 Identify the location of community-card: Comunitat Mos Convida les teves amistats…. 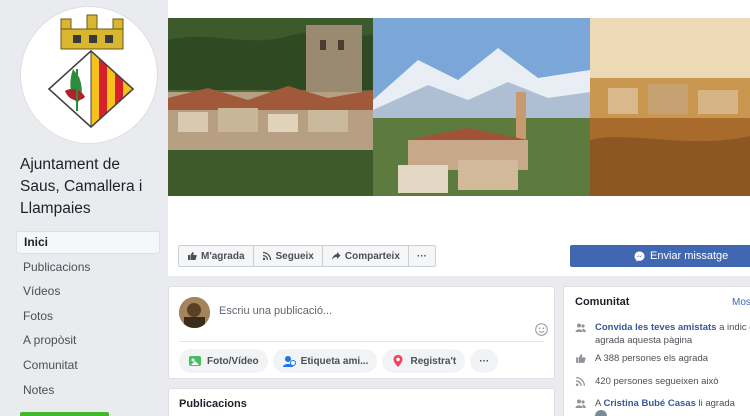
(656, 351).